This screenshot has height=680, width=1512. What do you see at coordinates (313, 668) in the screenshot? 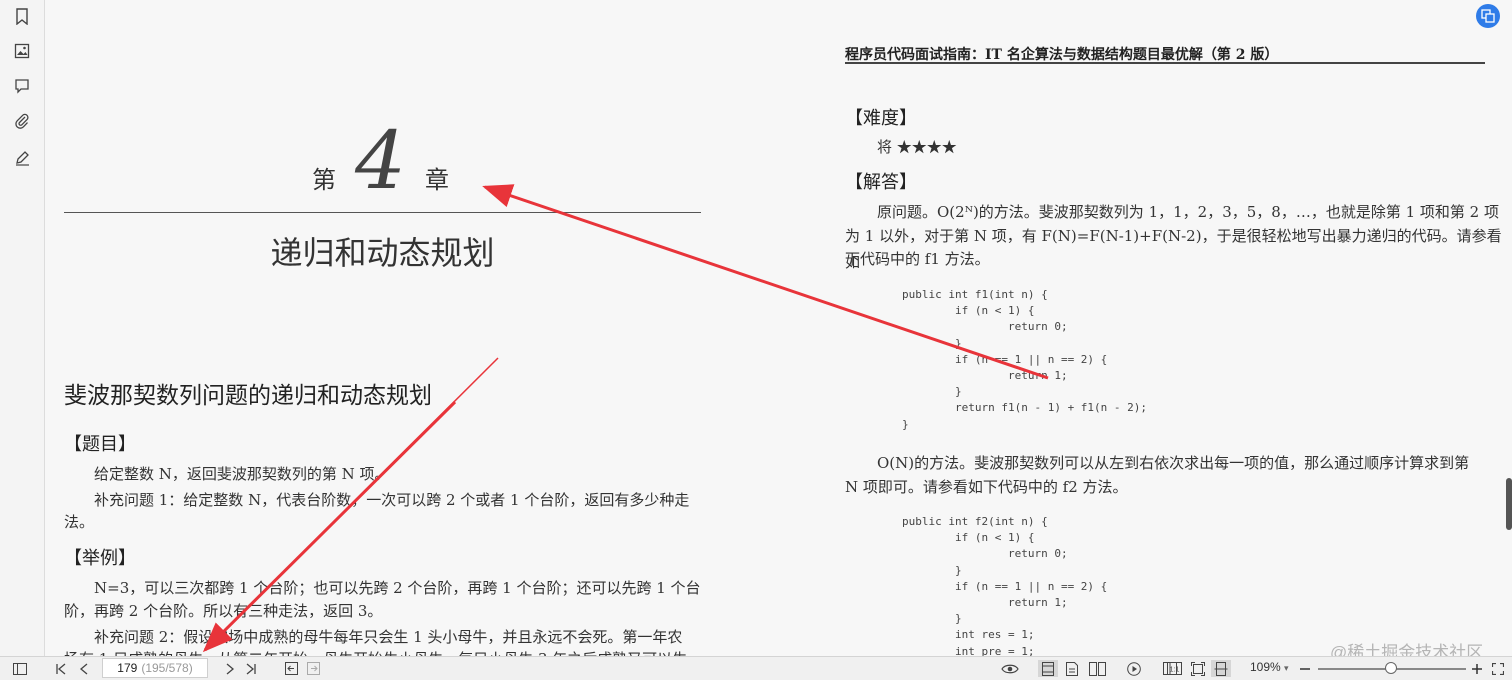
I see `forward-icon` at bounding box center [313, 668].